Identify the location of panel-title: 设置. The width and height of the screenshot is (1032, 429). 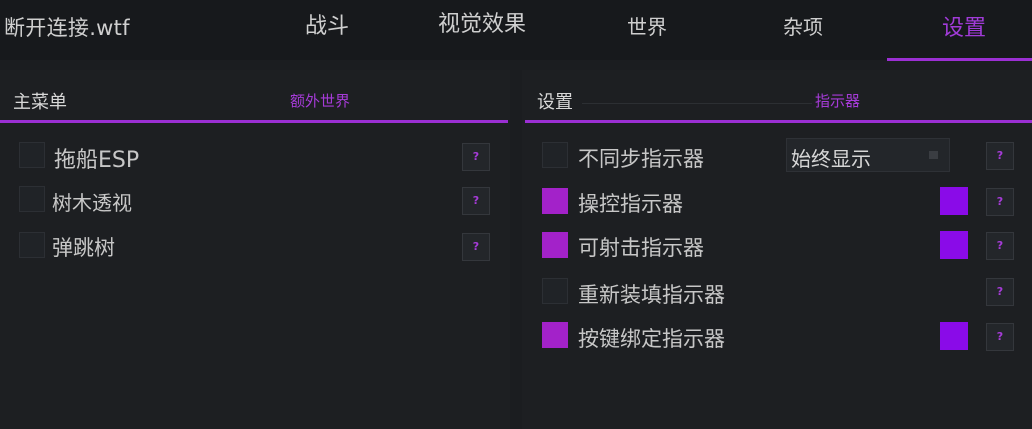
(555, 102).